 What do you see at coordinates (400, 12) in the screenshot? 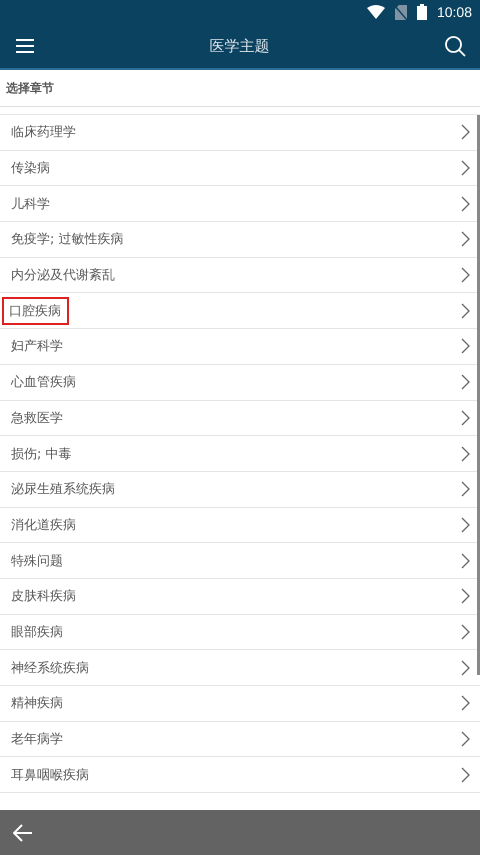
I see `no-sim-icon` at bounding box center [400, 12].